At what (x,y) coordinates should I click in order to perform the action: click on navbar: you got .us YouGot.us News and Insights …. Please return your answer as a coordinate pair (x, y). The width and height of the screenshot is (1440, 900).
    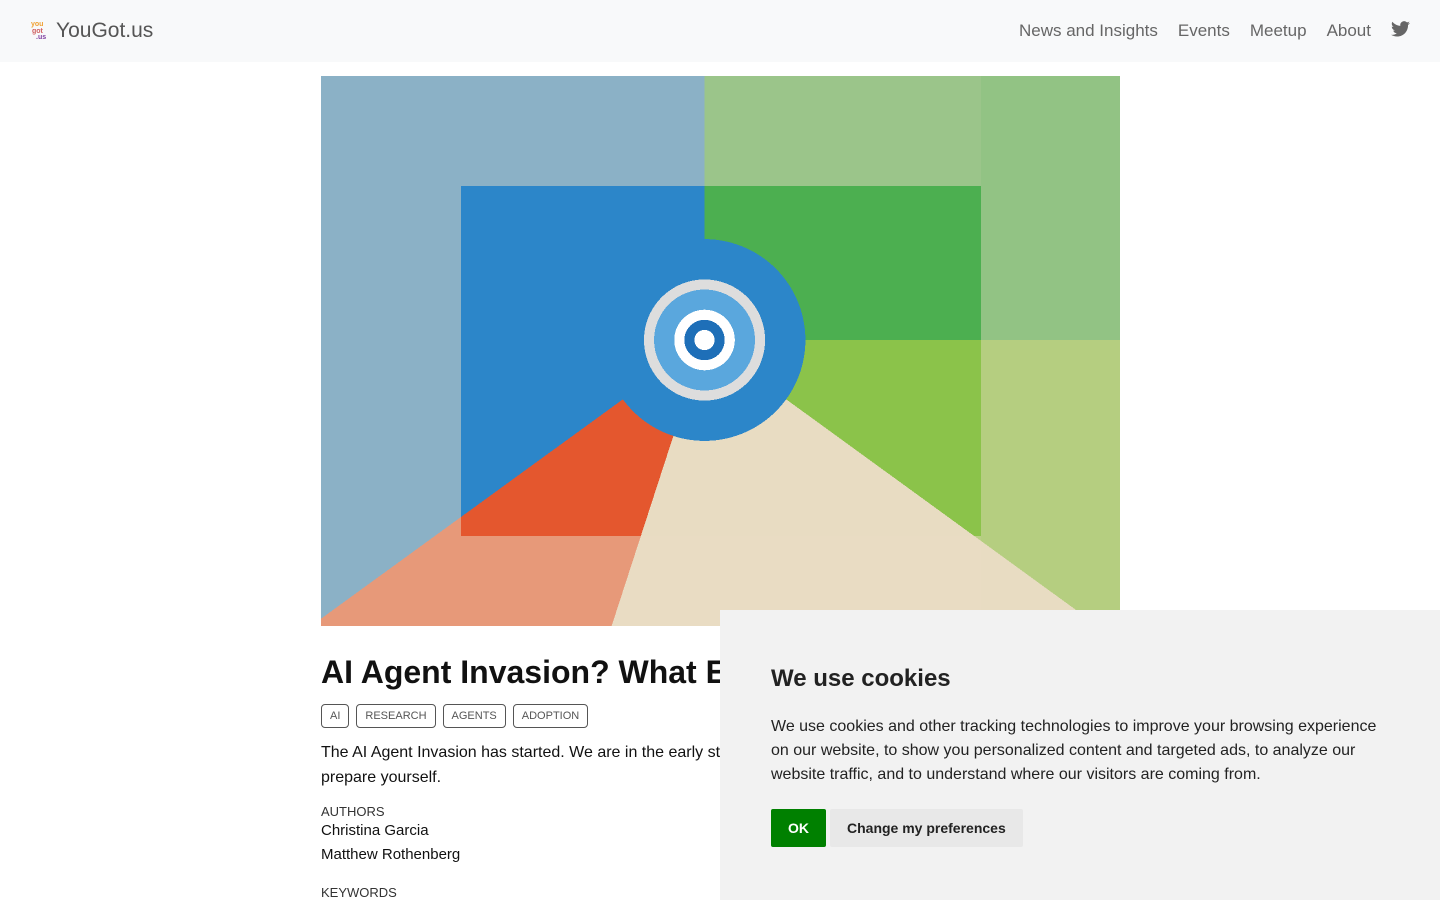
    Looking at the image, I should click on (720, 31).